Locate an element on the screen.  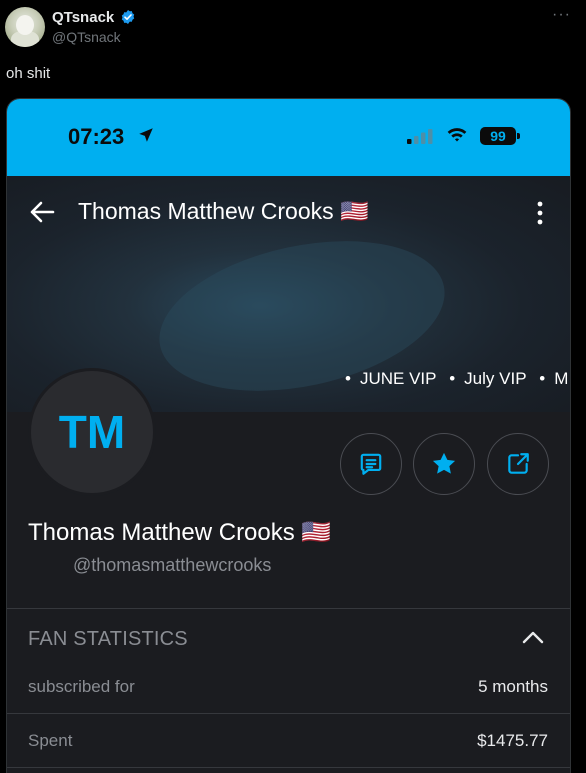
battery-tip-shape is located at coordinates (518, 136).